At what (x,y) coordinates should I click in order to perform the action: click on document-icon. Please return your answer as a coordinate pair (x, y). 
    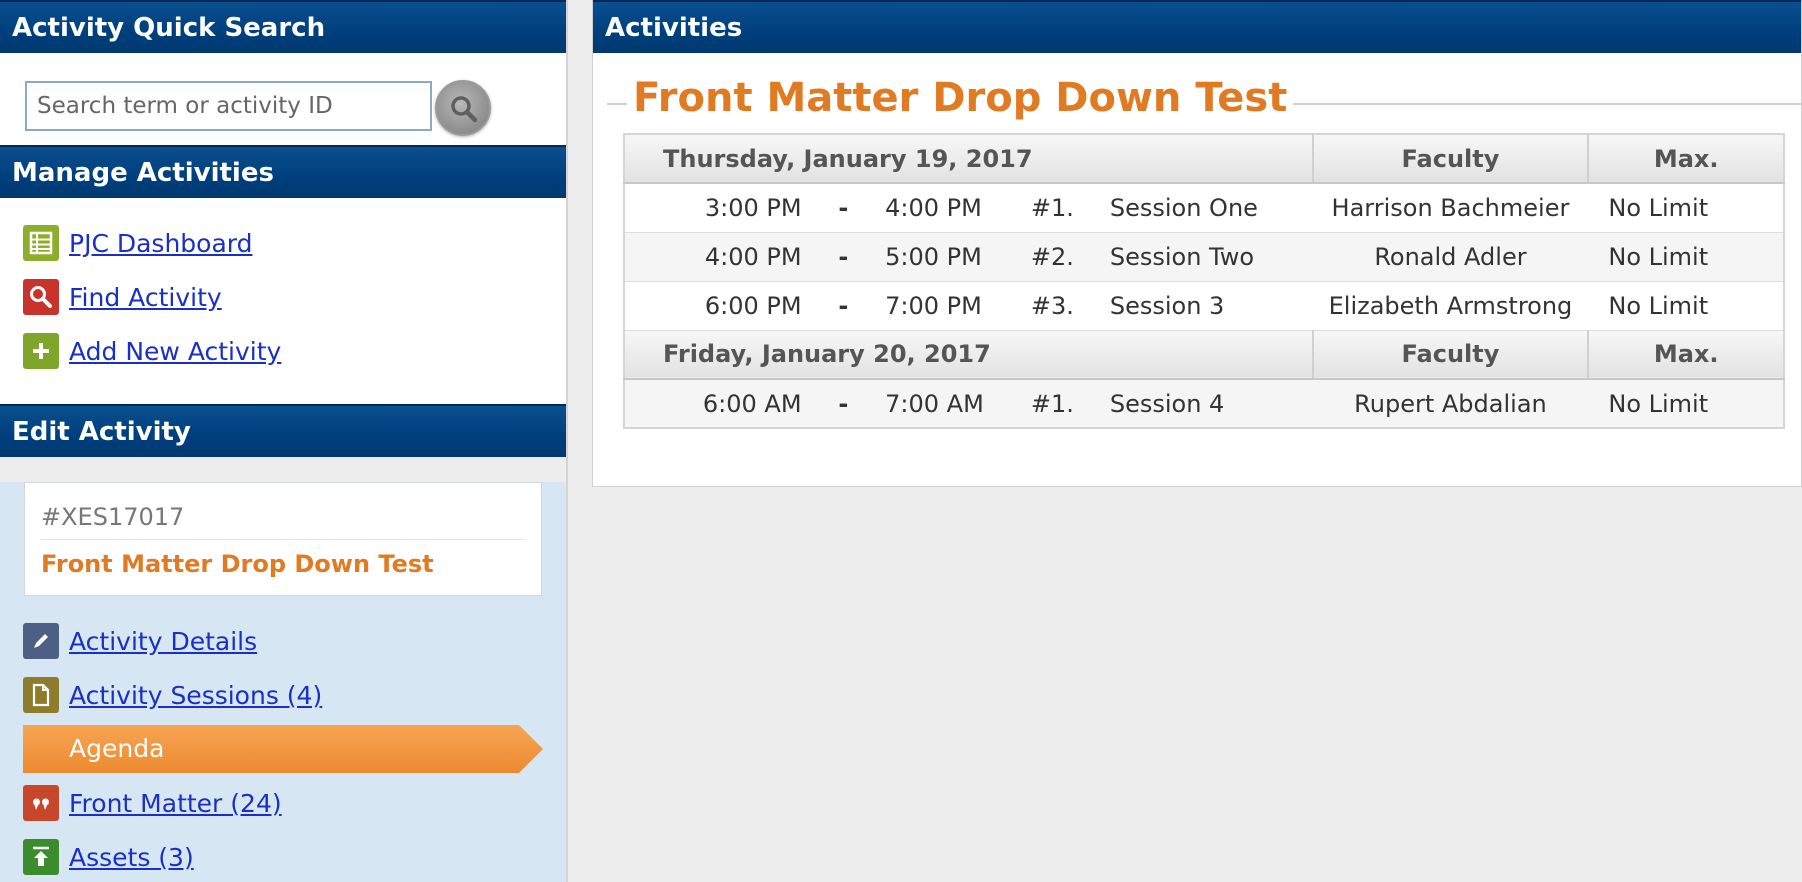
    Looking at the image, I should click on (41, 695).